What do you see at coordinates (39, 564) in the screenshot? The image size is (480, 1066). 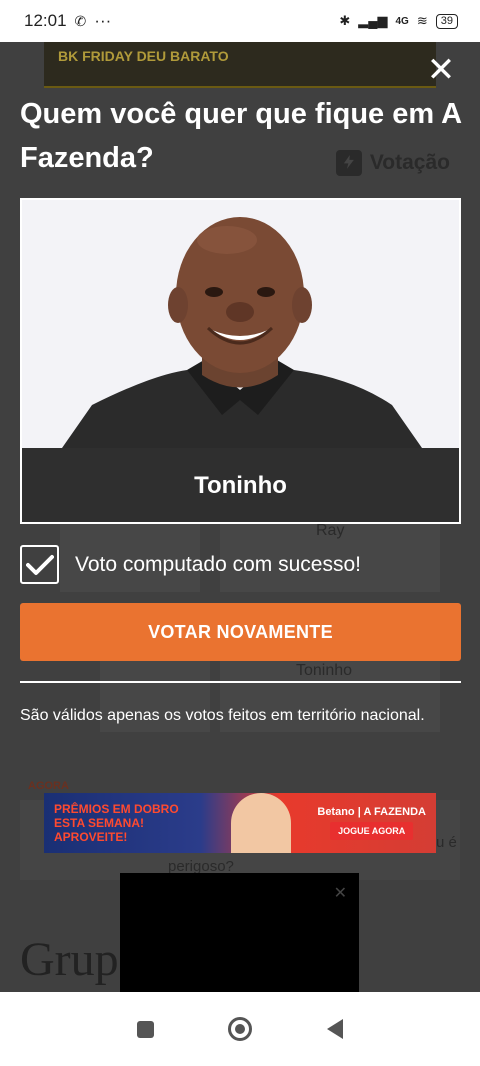 I see `check-icon` at bounding box center [39, 564].